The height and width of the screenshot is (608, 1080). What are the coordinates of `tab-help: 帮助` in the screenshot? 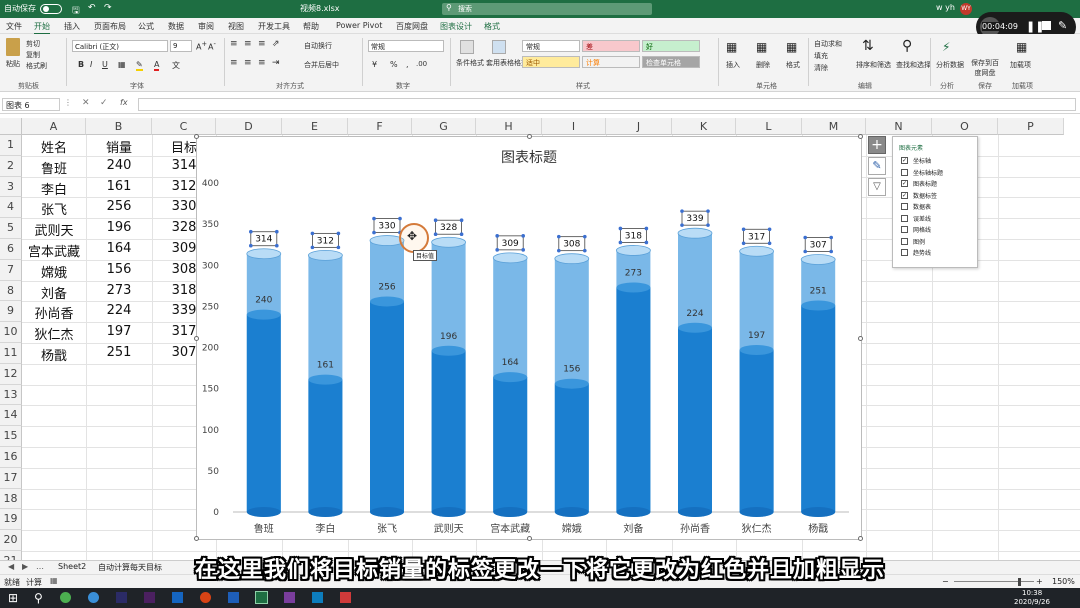 It's located at (311, 26).